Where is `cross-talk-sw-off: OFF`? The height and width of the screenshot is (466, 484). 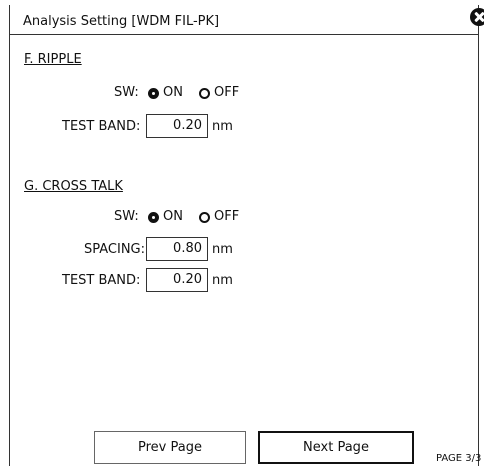 cross-talk-sw-off: OFF is located at coordinates (219, 217).